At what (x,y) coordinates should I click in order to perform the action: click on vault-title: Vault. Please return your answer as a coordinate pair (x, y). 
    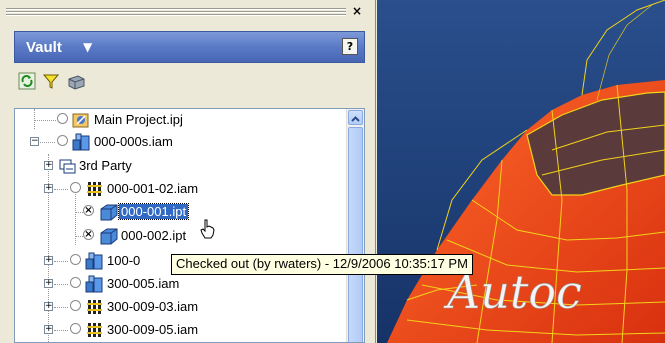
    Looking at the image, I should click on (44, 47).